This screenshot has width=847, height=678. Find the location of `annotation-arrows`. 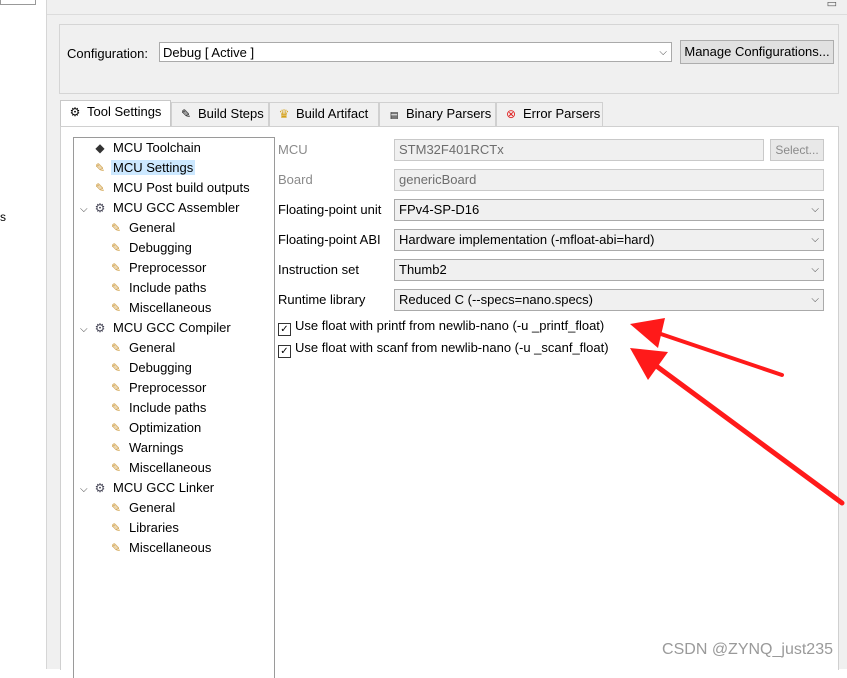

annotation-arrows is located at coordinates (737, 412).